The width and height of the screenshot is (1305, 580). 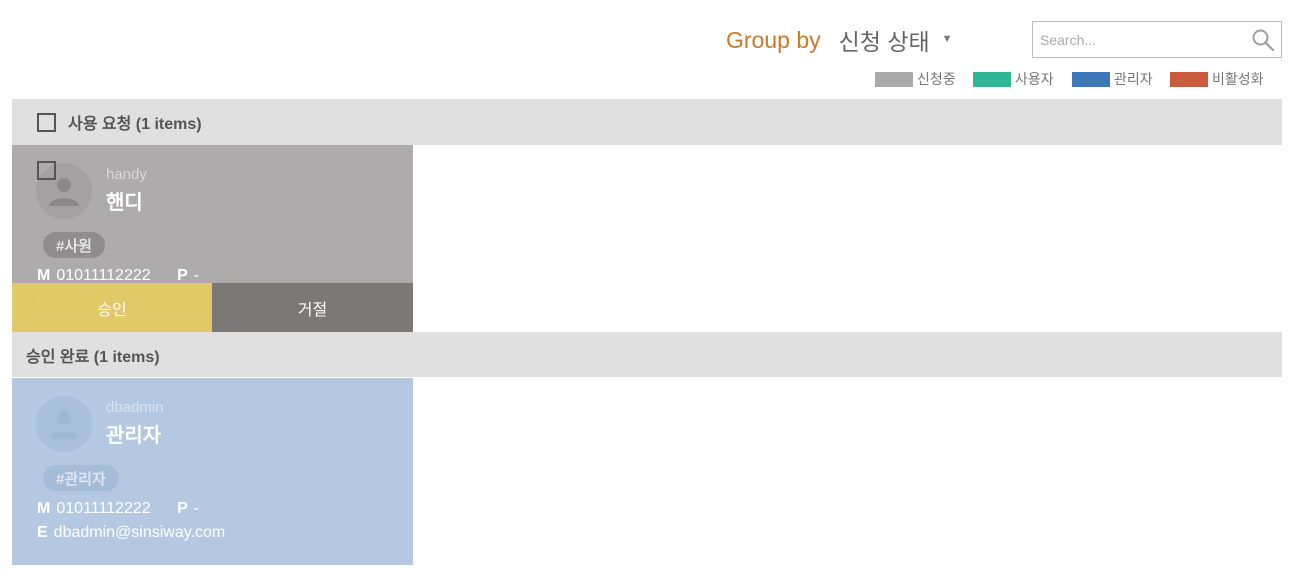 What do you see at coordinates (212, 238) in the screenshot?
I see `user-card-pending: handy 핸디 #사원 M01011112222 P- E- 승인 거절` at bounding box center [212, 238].